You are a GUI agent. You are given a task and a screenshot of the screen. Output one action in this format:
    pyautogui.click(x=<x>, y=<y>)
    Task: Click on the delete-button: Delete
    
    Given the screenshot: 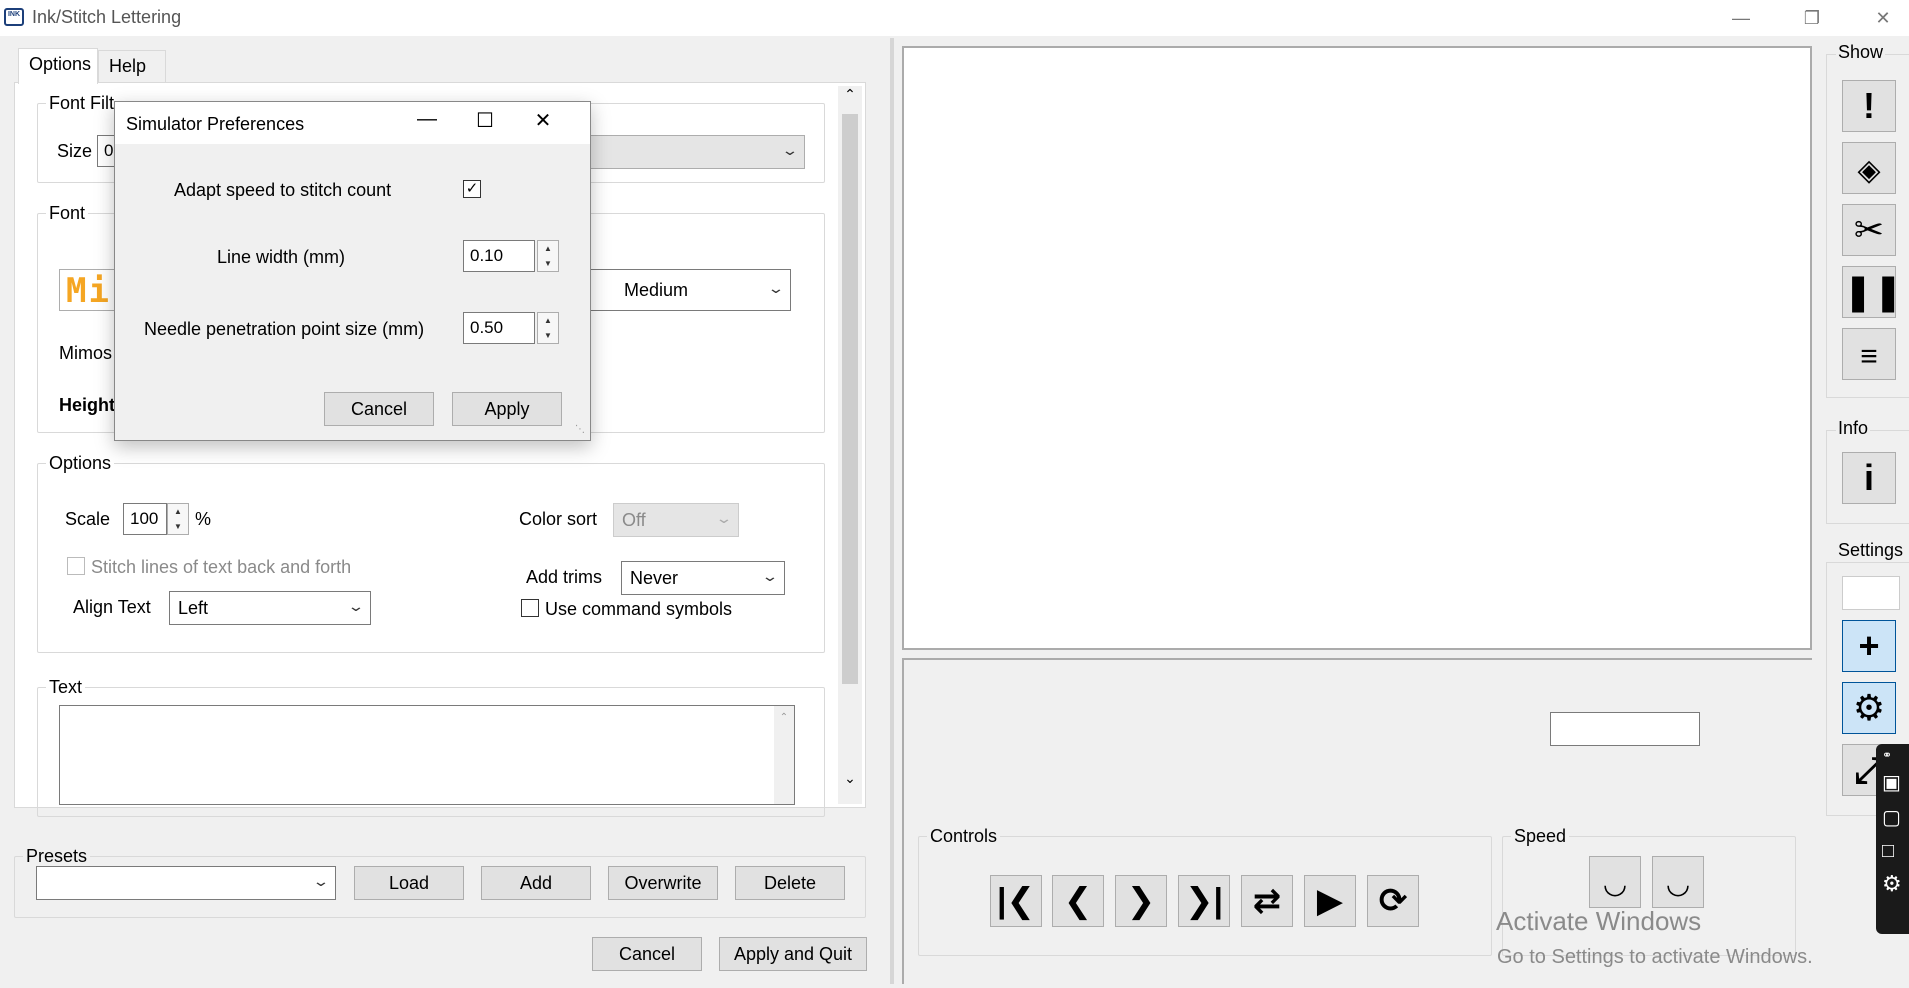 What is the action you would take?
    pyautogui.click(x=790, y=883)
    